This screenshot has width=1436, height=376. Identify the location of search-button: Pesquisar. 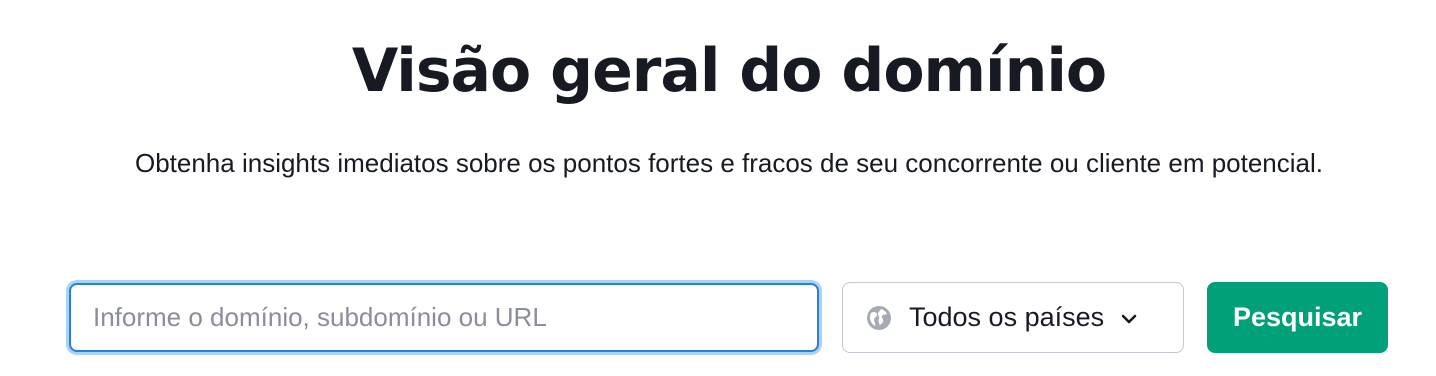
(1297, 317).